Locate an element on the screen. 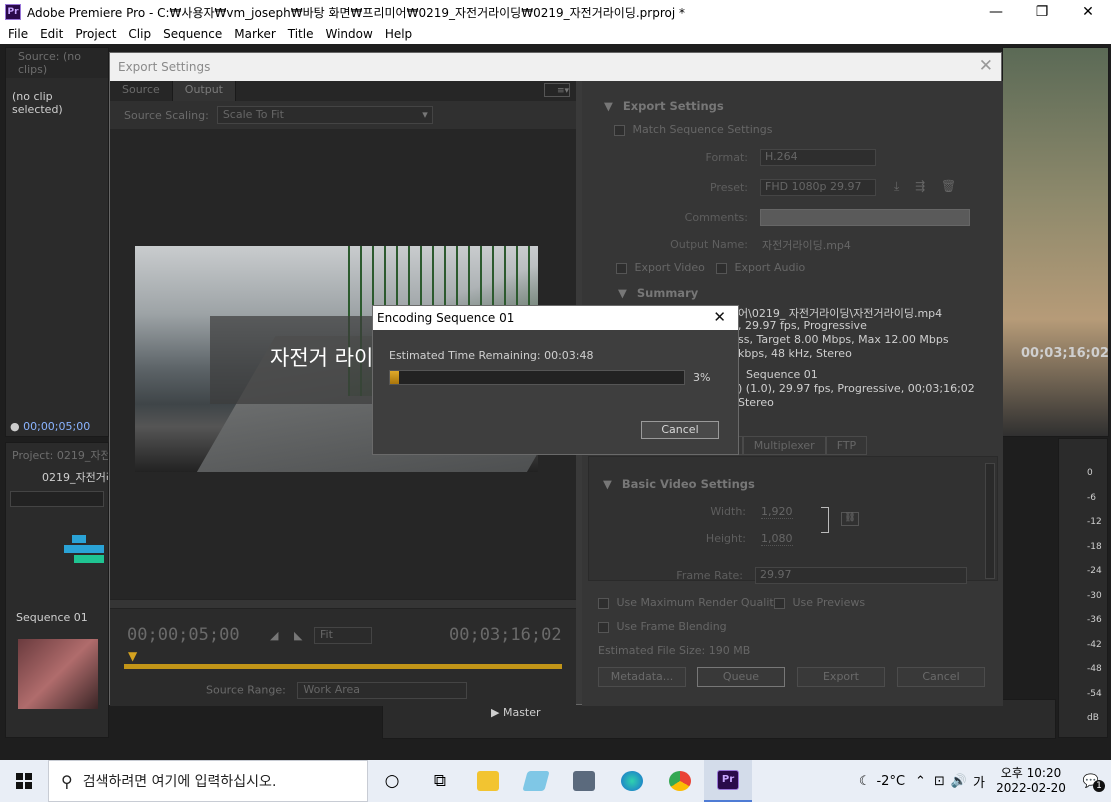 This screenshot has width=1111, height=802. tab-multiplexer: Multiplexer is located at coordinates (784, 445).